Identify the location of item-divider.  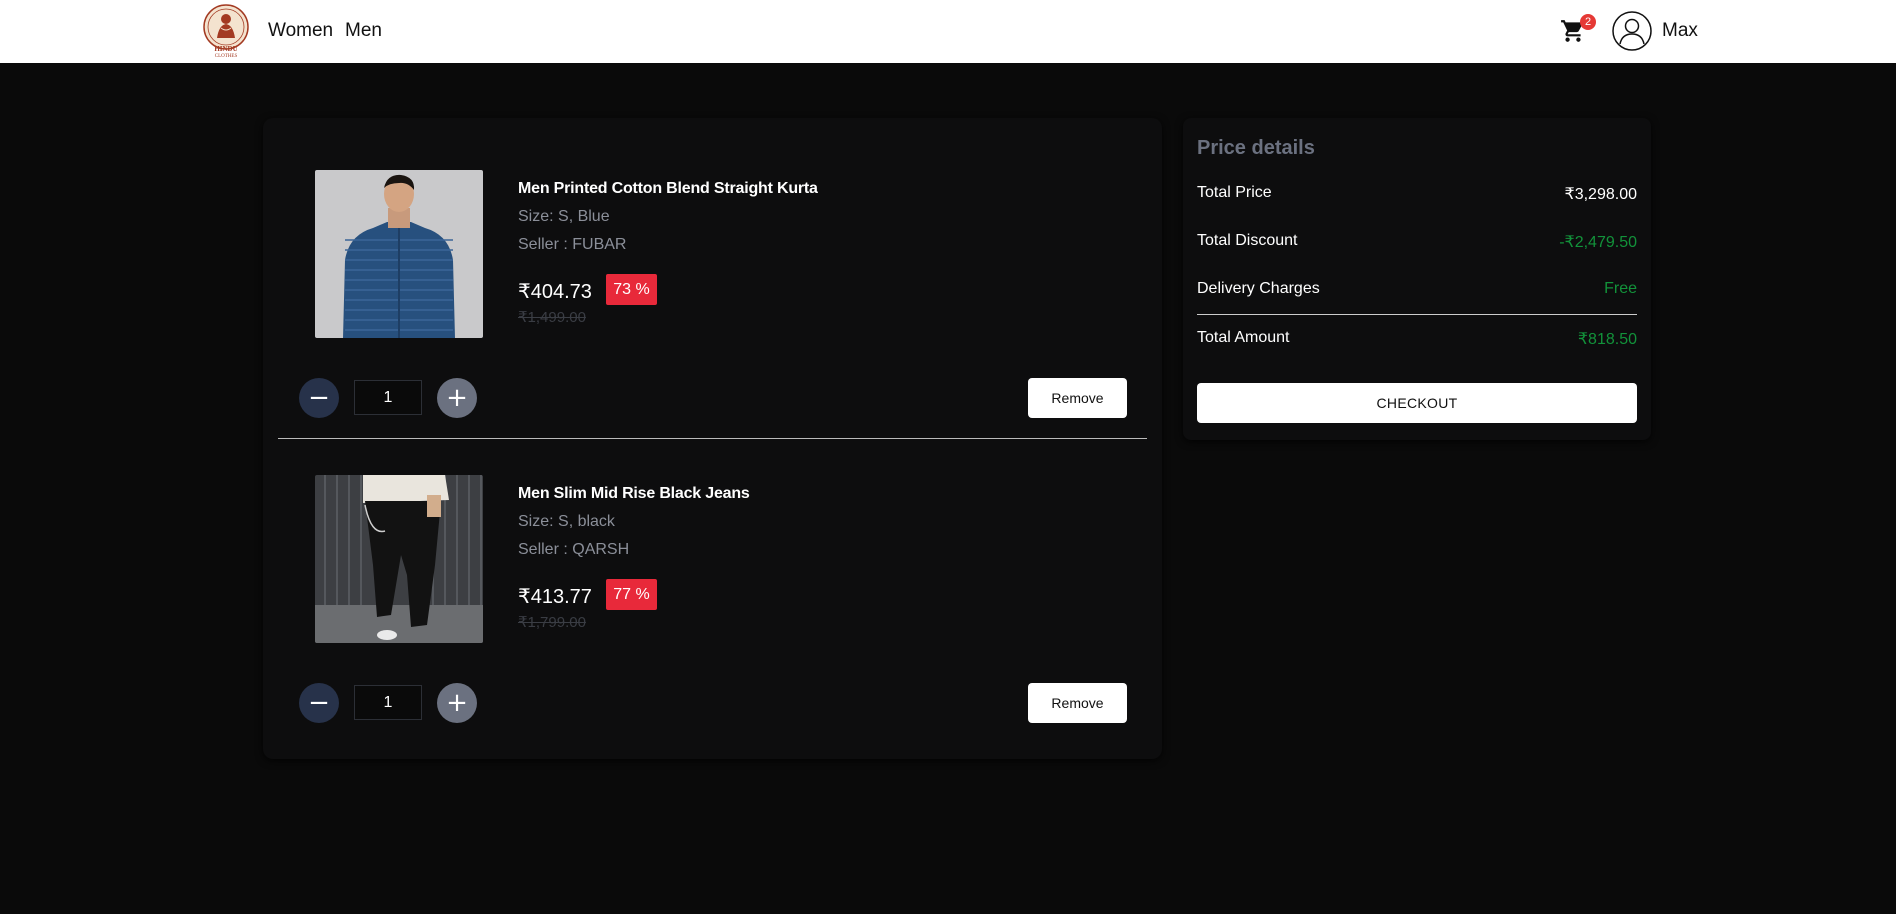
(712, 438).